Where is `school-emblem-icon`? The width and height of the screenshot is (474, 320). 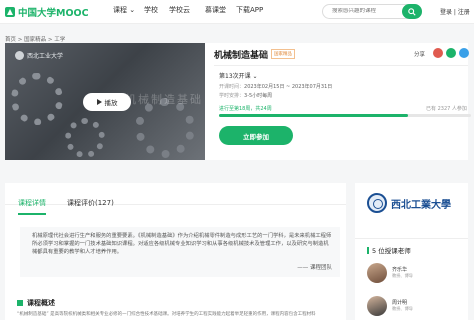
school-emblem-icon is located at coordinates (19, 55).